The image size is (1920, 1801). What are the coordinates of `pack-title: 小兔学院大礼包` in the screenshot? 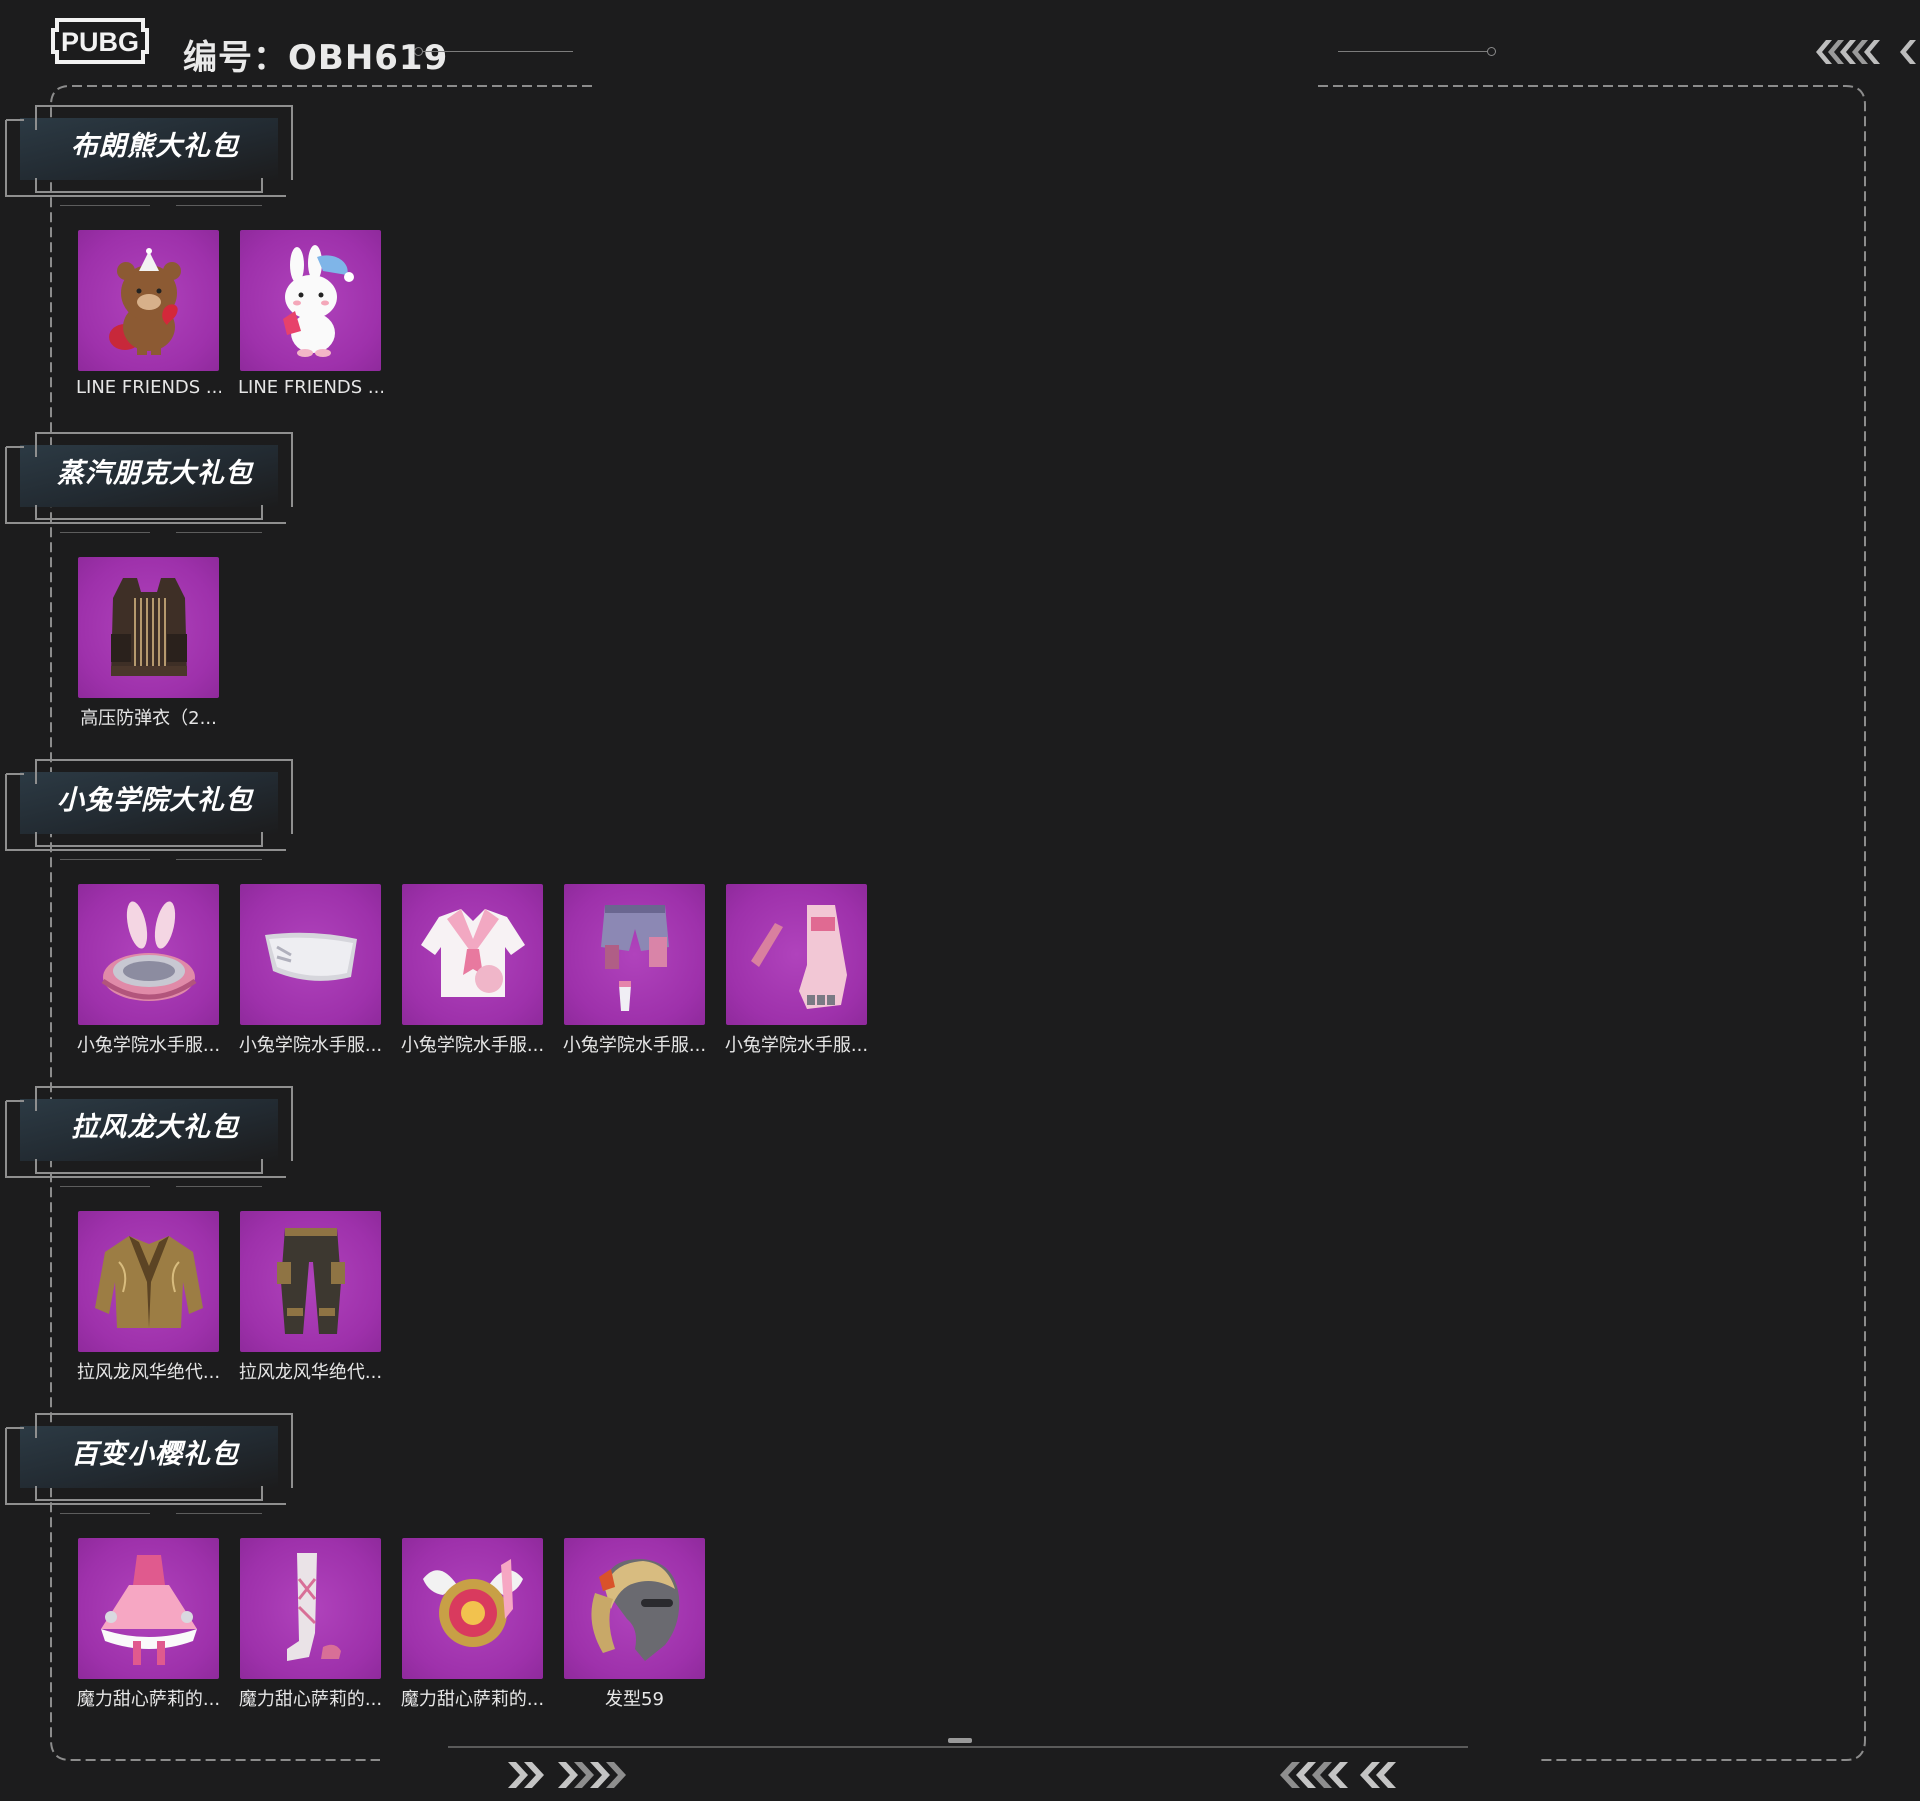 It's located at (155, 800).